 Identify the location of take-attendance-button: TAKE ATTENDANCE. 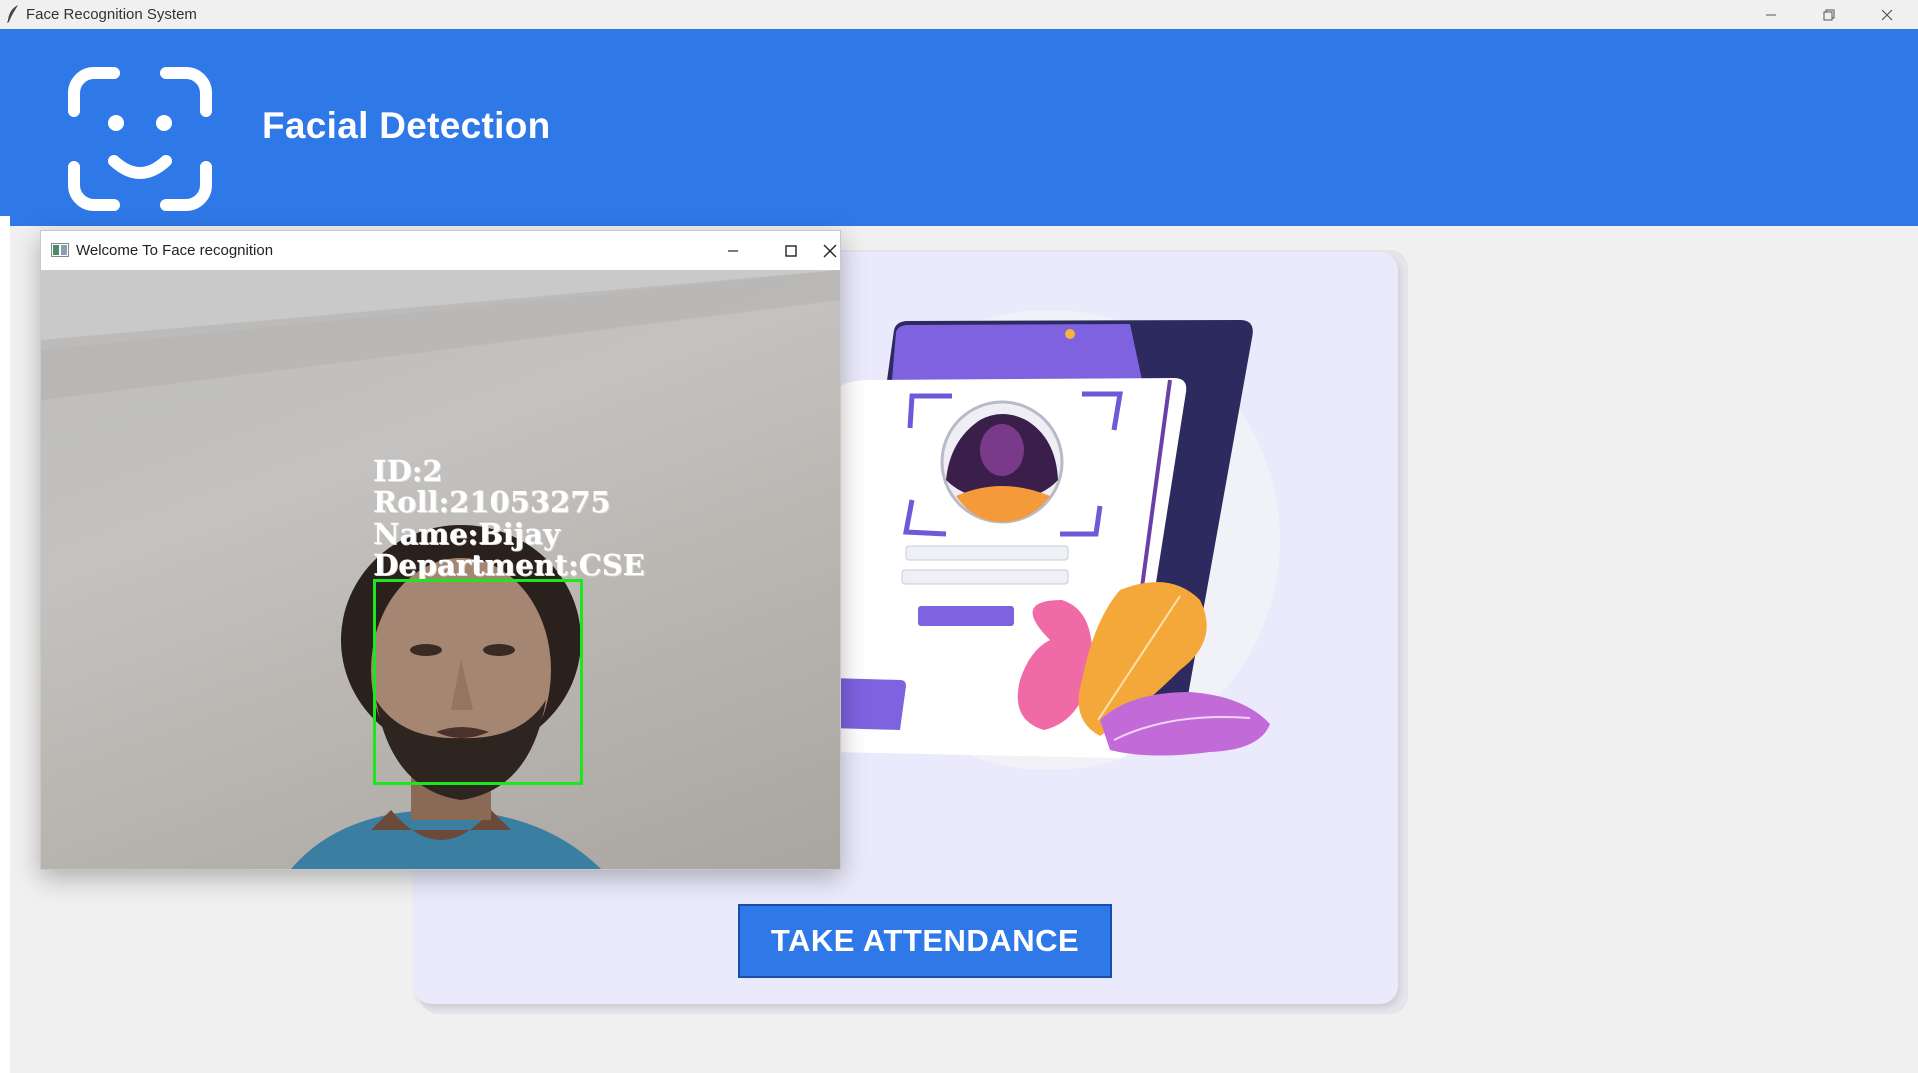
(925, 941).